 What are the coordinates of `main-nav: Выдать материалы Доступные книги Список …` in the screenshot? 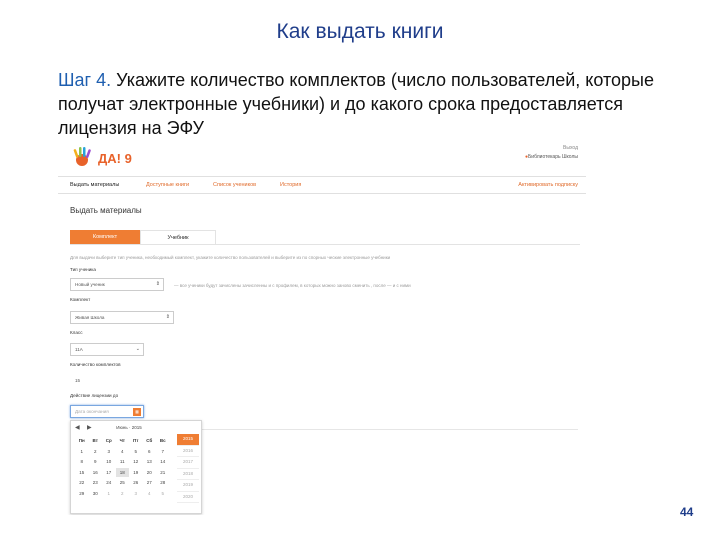 It's located at (322, 185).